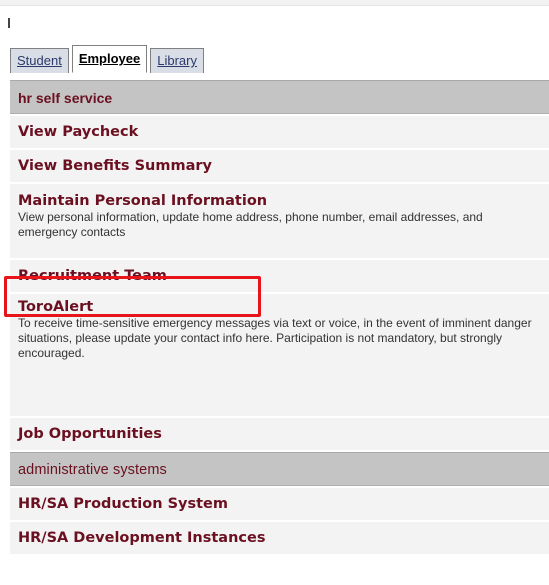  What do you see at coordinates (279, 505) in the screenshot?
I see `list-item-hrsa-production: HR/SA Production System` at bounding box center [279, 505].